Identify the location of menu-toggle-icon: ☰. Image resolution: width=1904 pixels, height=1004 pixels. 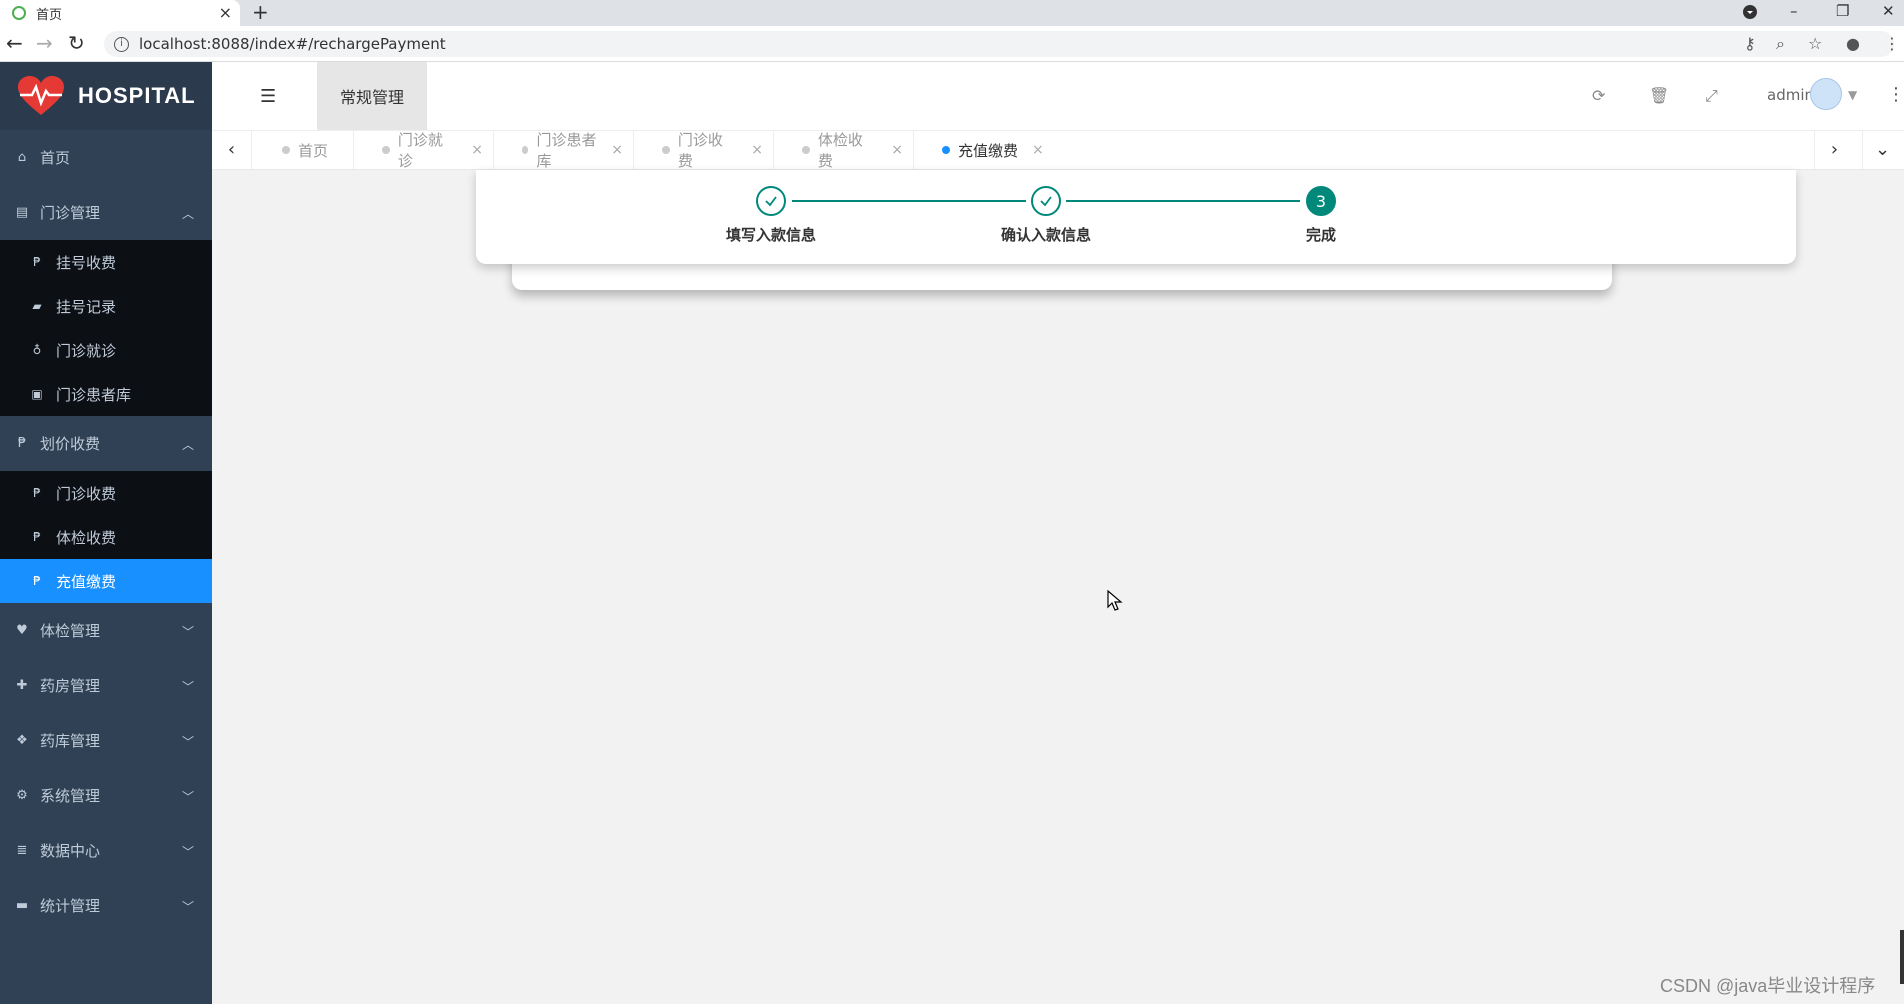
(268, 96).